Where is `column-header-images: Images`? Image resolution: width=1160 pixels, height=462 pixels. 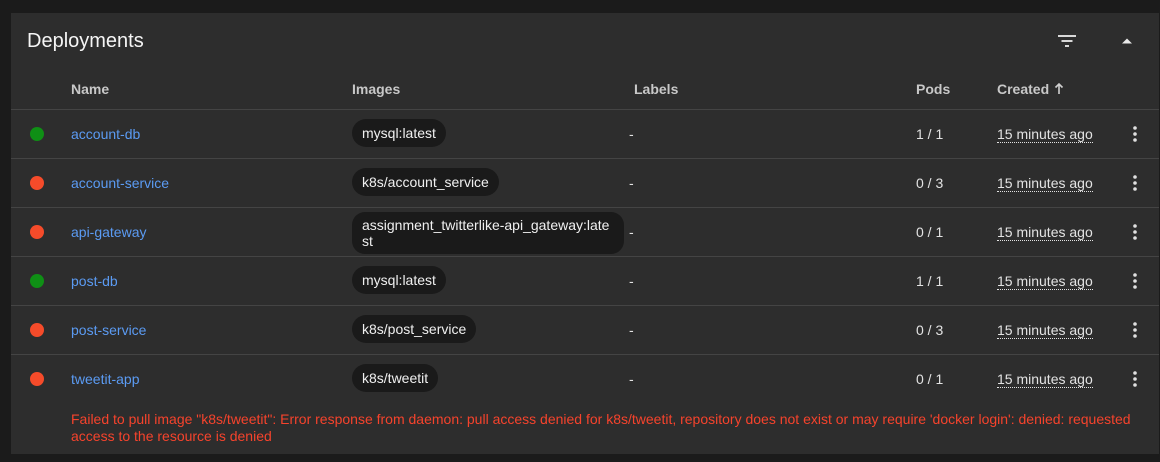 column-header-images: Images is located at coordinates (376, 89).